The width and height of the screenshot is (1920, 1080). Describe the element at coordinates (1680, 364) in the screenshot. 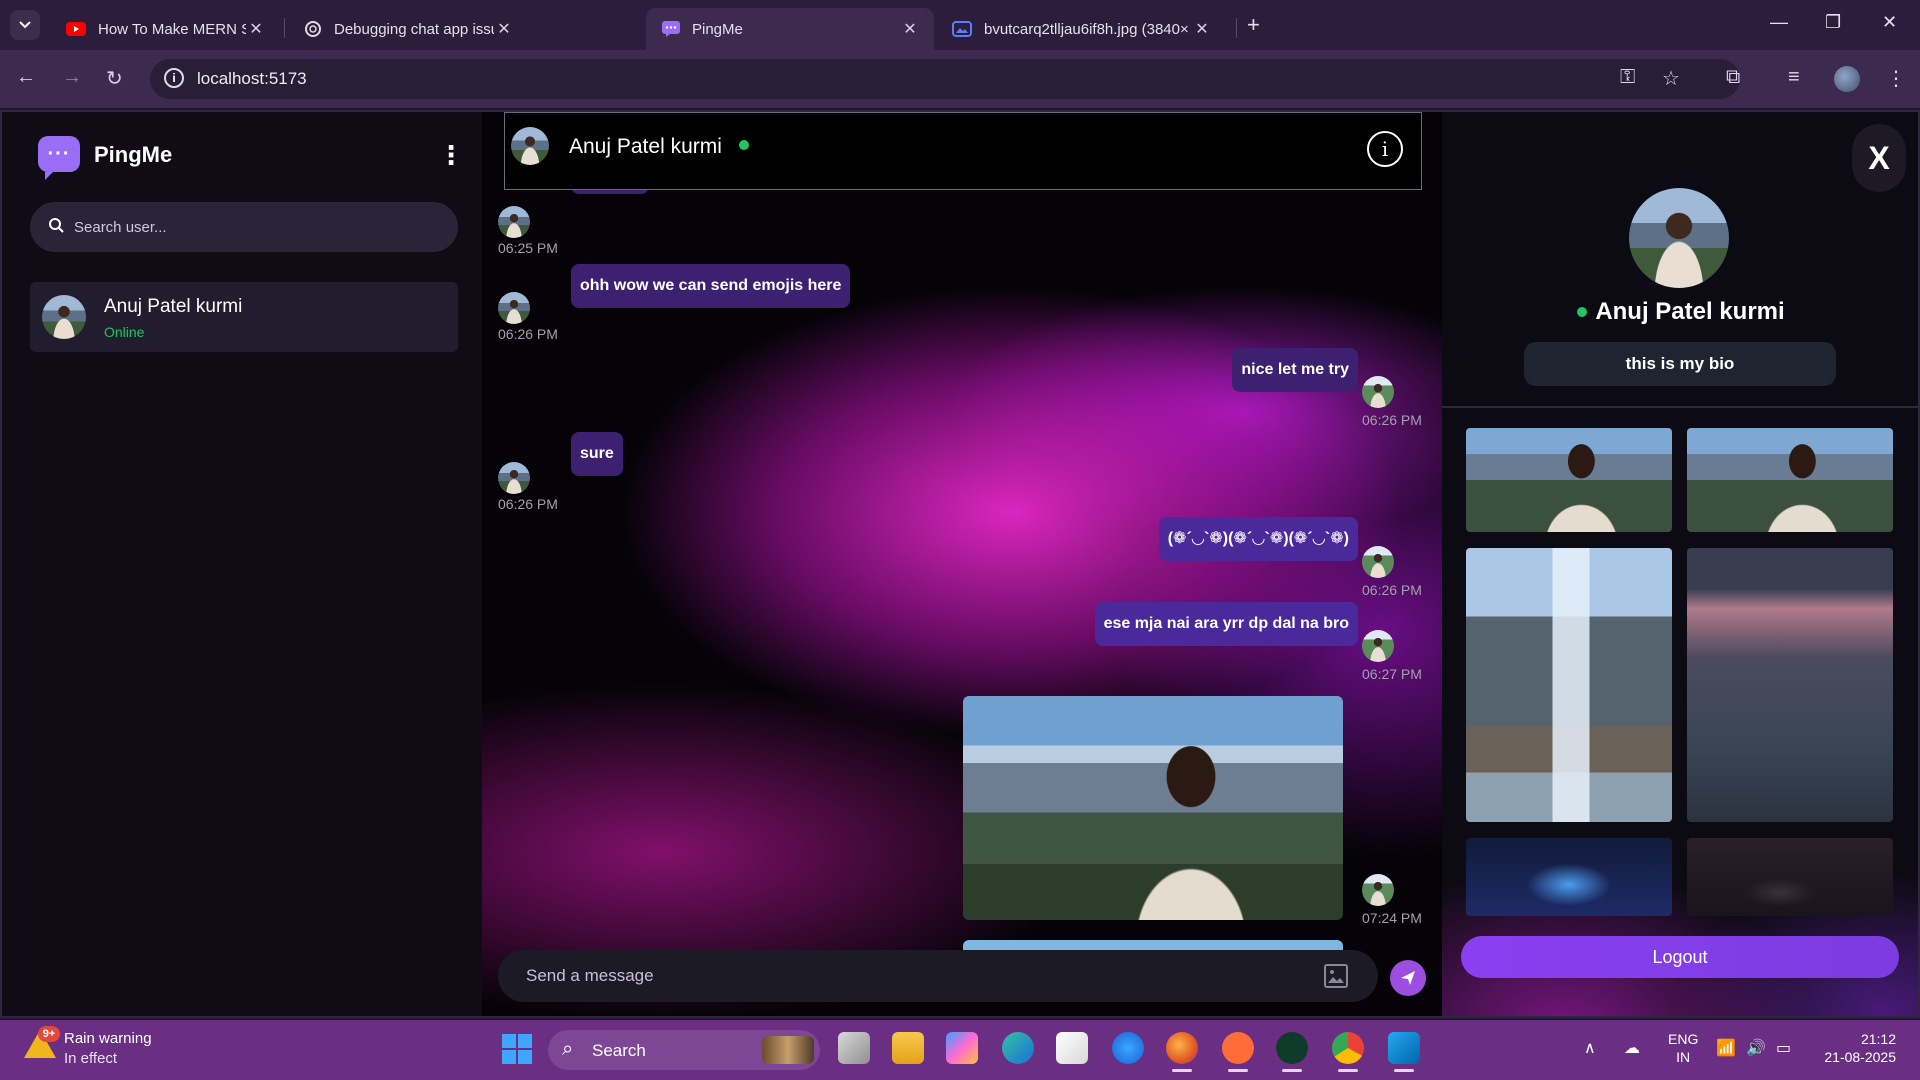

I see `profile-bio: this is my bio` at that location.